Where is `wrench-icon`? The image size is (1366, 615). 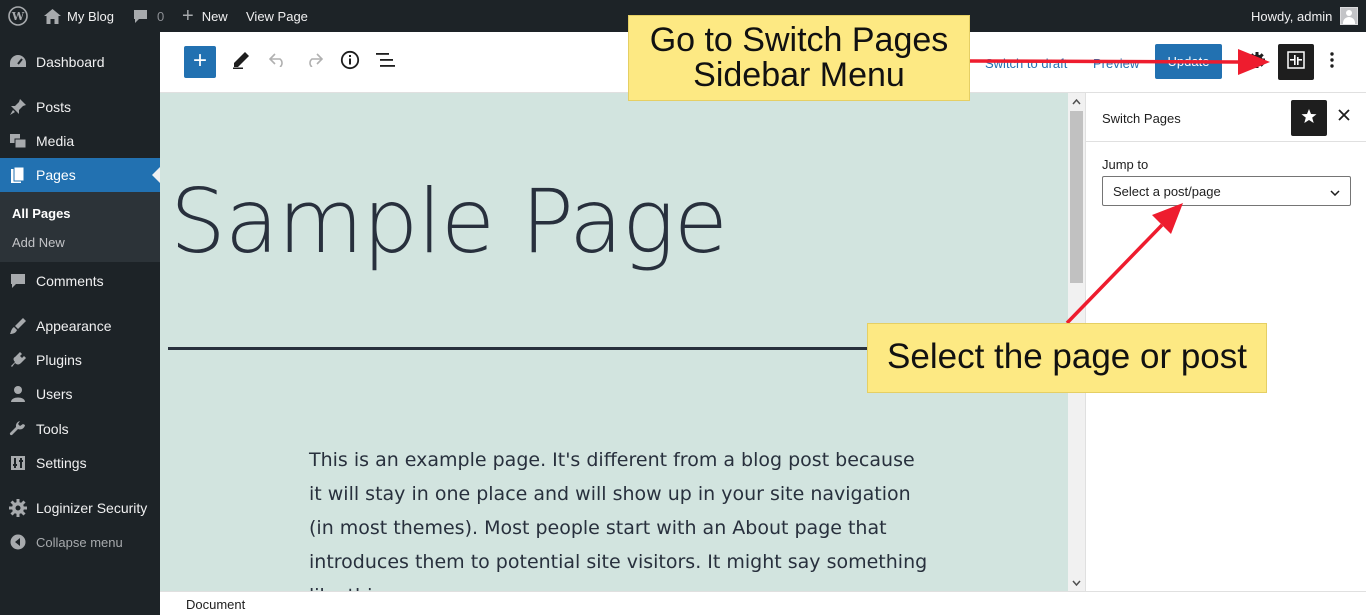 wrench-icon is located at coordinates (18, 429).